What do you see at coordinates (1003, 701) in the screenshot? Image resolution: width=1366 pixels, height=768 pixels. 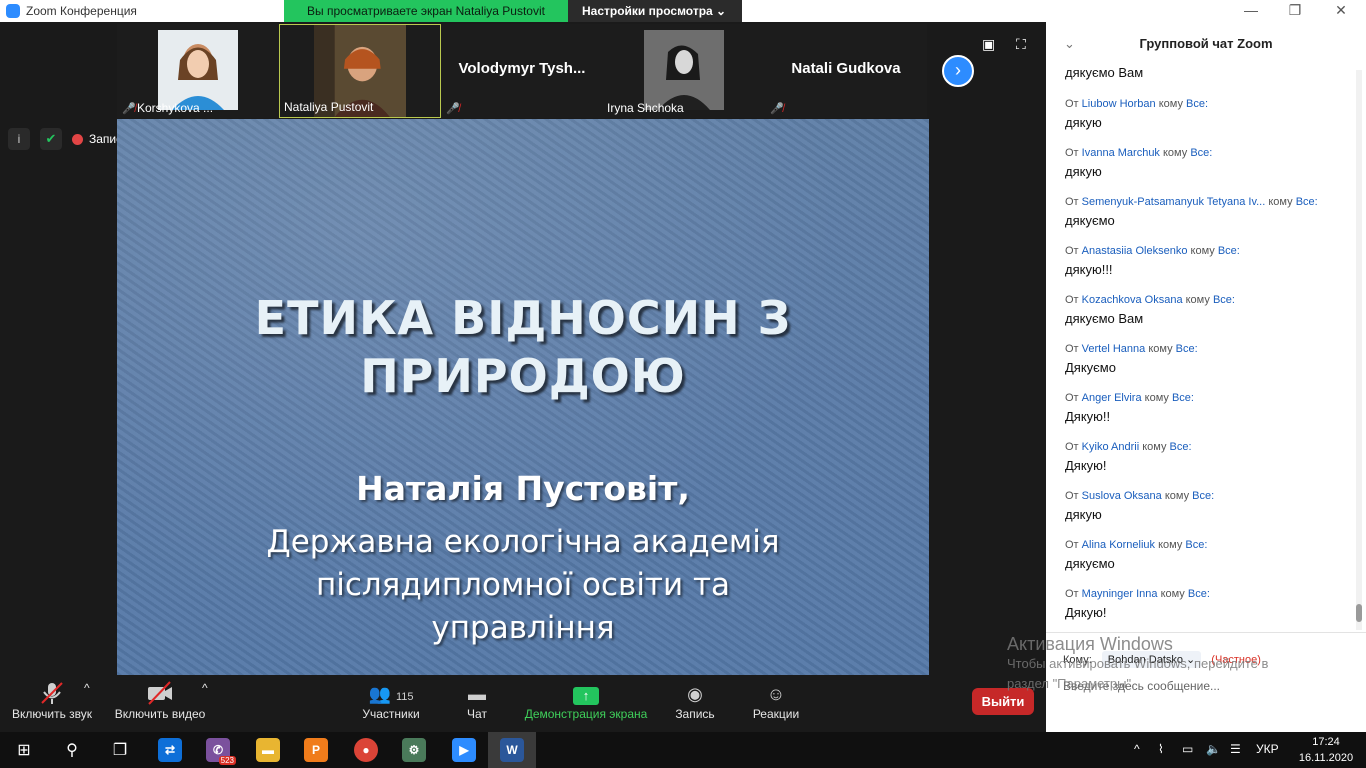 I see `leave-meeting-button: Выйти` at bounding box center [1003, 701].